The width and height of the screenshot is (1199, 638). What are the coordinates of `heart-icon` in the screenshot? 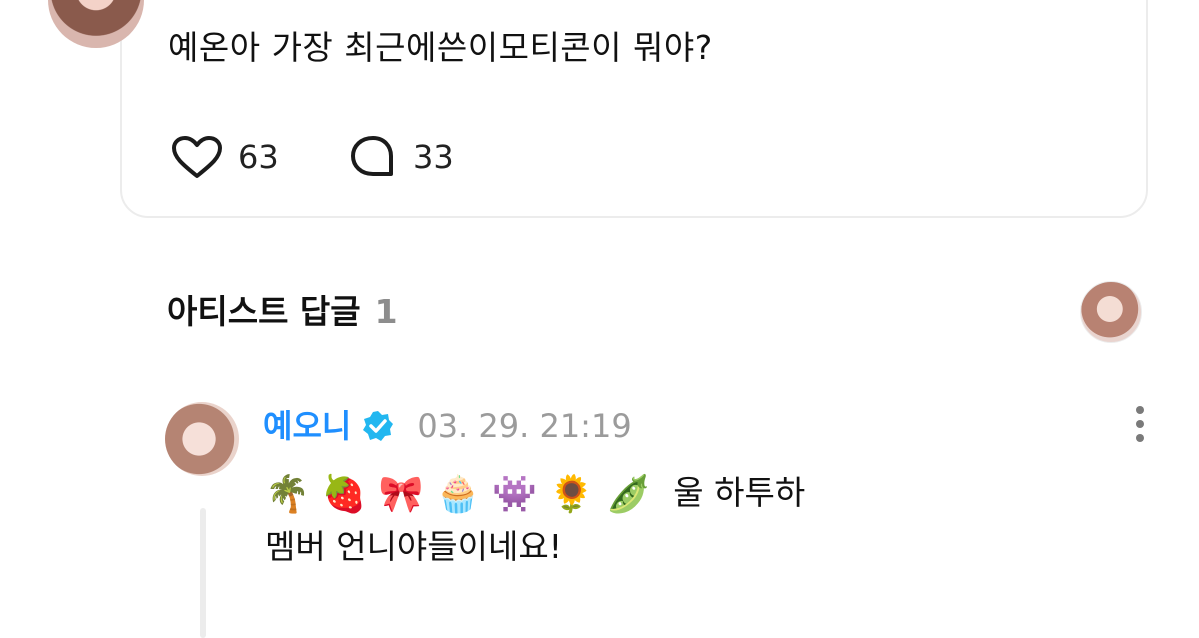 It's located at (197, 157).